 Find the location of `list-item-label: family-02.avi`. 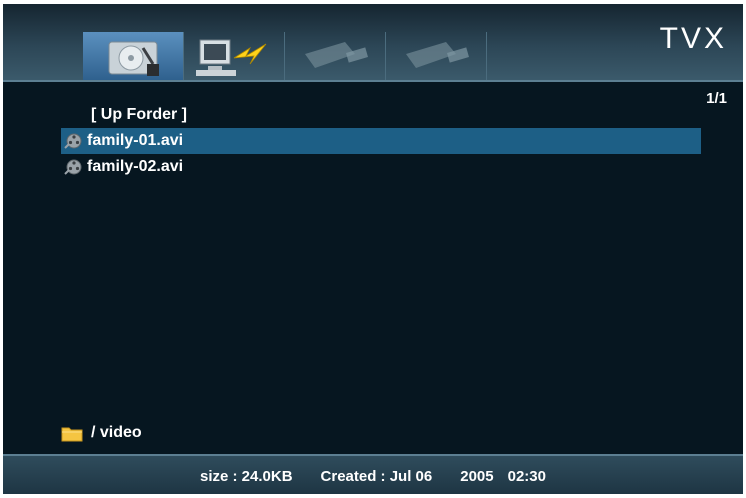

list-item-label: family-02.avi is located at coordinates (135, 166).